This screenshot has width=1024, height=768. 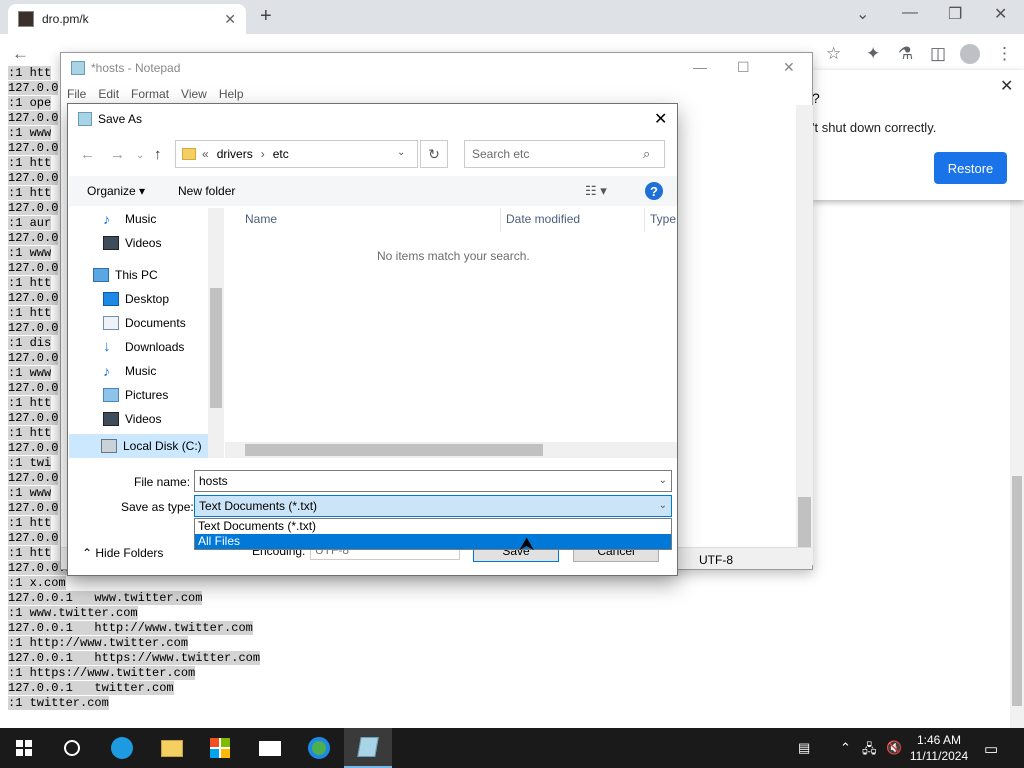 What do you see at coordinates (894, 748) in the screenshot?
I see `volume-muted-icon: 🔇` at bounding box center [894, 748].